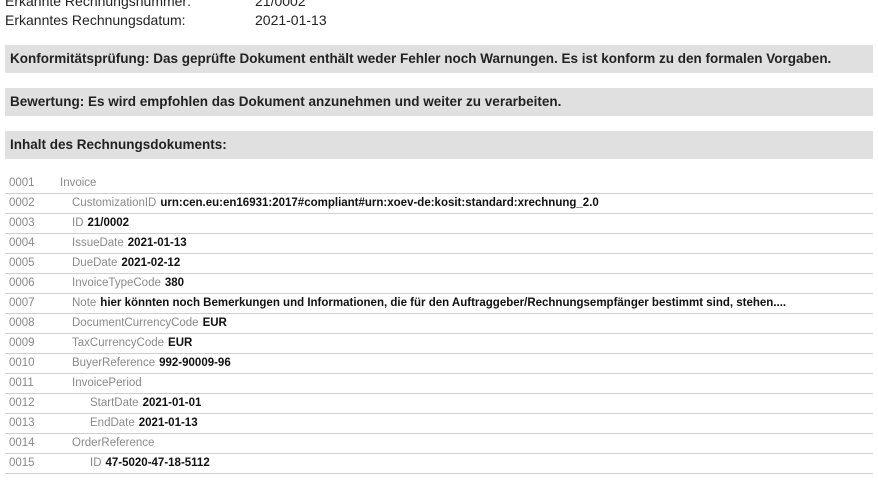  I want to click on meta-row-invoice-number: Erkannte Rechnungsnummer: 21/0002, so click(166, 5).